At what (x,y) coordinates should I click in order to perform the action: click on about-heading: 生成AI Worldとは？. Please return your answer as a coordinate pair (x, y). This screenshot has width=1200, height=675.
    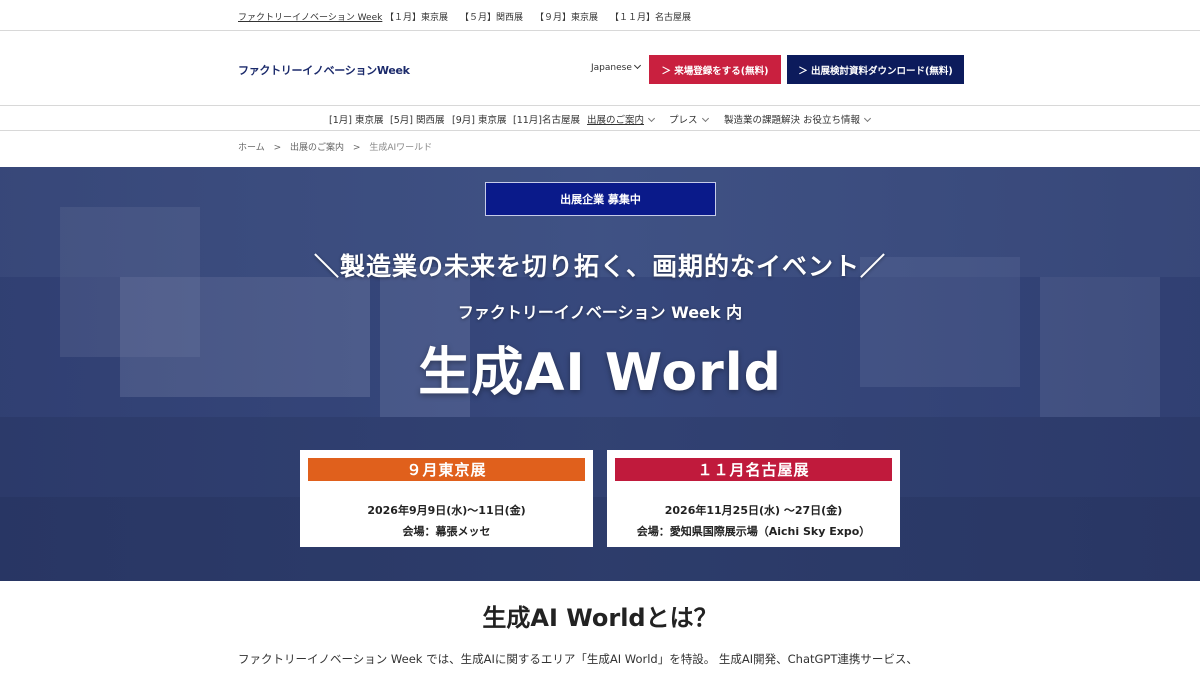
    Looking at the image, I should click on (600, 618).